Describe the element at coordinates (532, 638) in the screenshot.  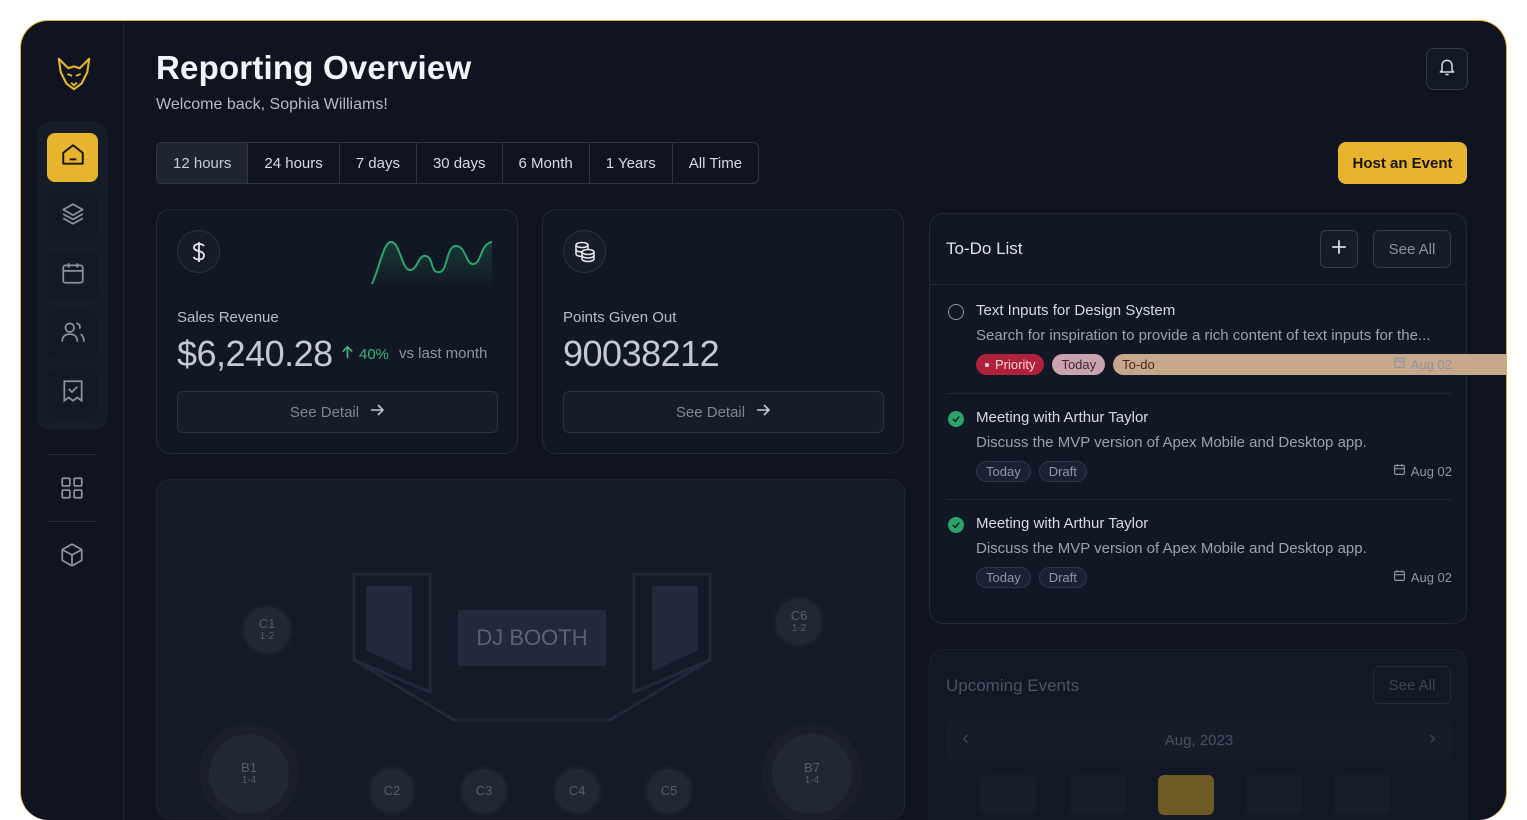
I see `dj-booth: DJ BOOTH` at that location.